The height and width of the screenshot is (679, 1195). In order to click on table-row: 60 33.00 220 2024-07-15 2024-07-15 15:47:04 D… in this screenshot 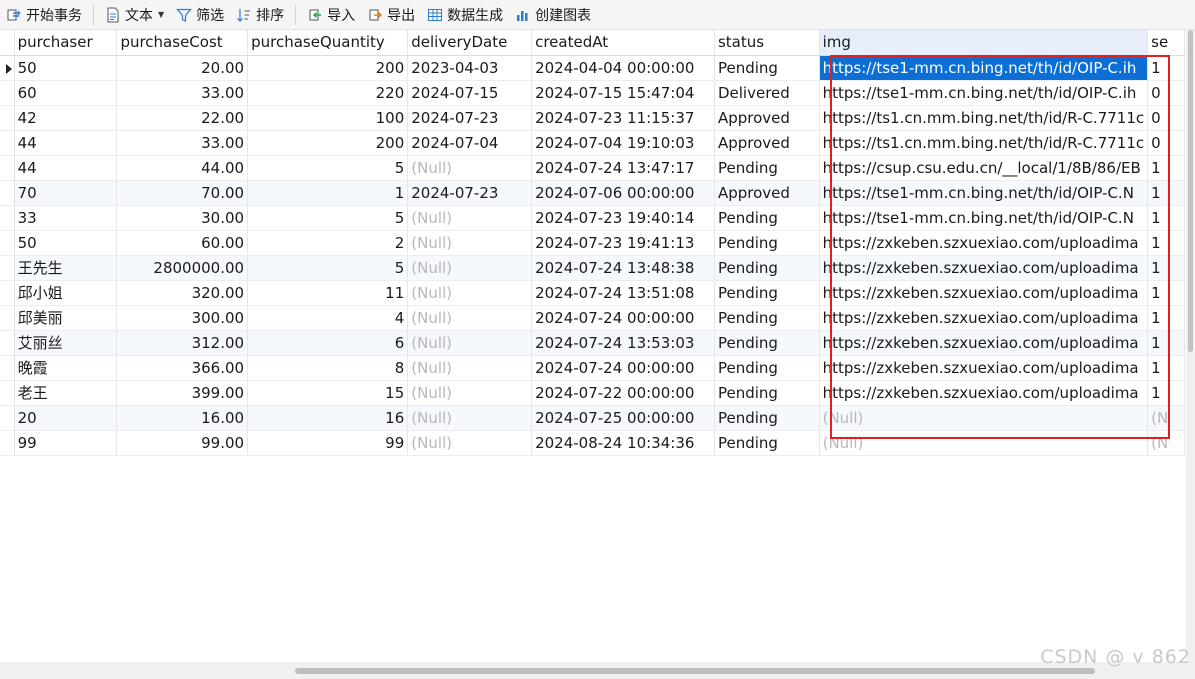, I will do `click(592, 93)`.